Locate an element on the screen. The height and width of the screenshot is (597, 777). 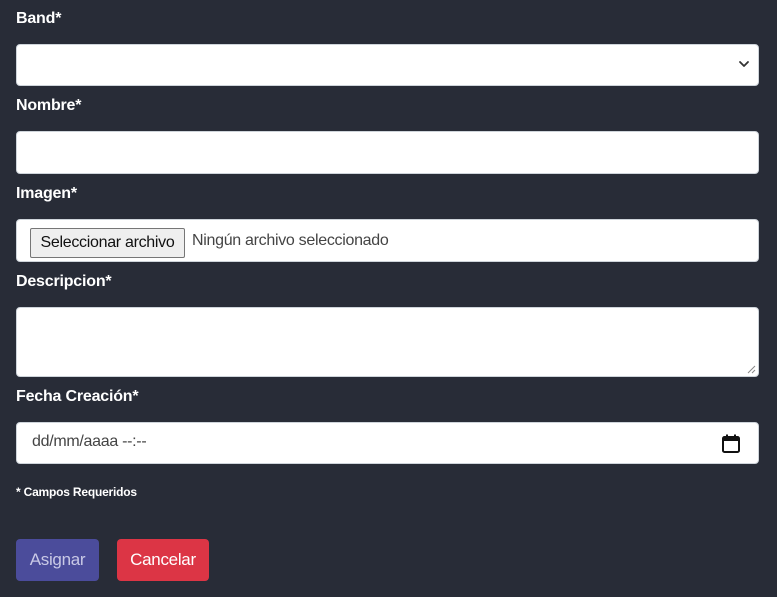
fecha-datetime-input: dd/mm/aaaa --:-- is located at coordinates (387, 443).